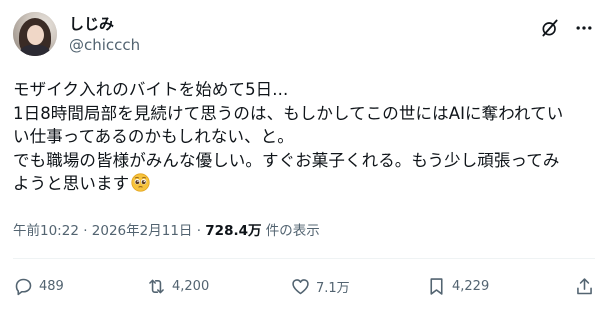 The width and height of the screenshot is (608, 329). I want to click on retweet-button: 4,200, so click(177, 286).